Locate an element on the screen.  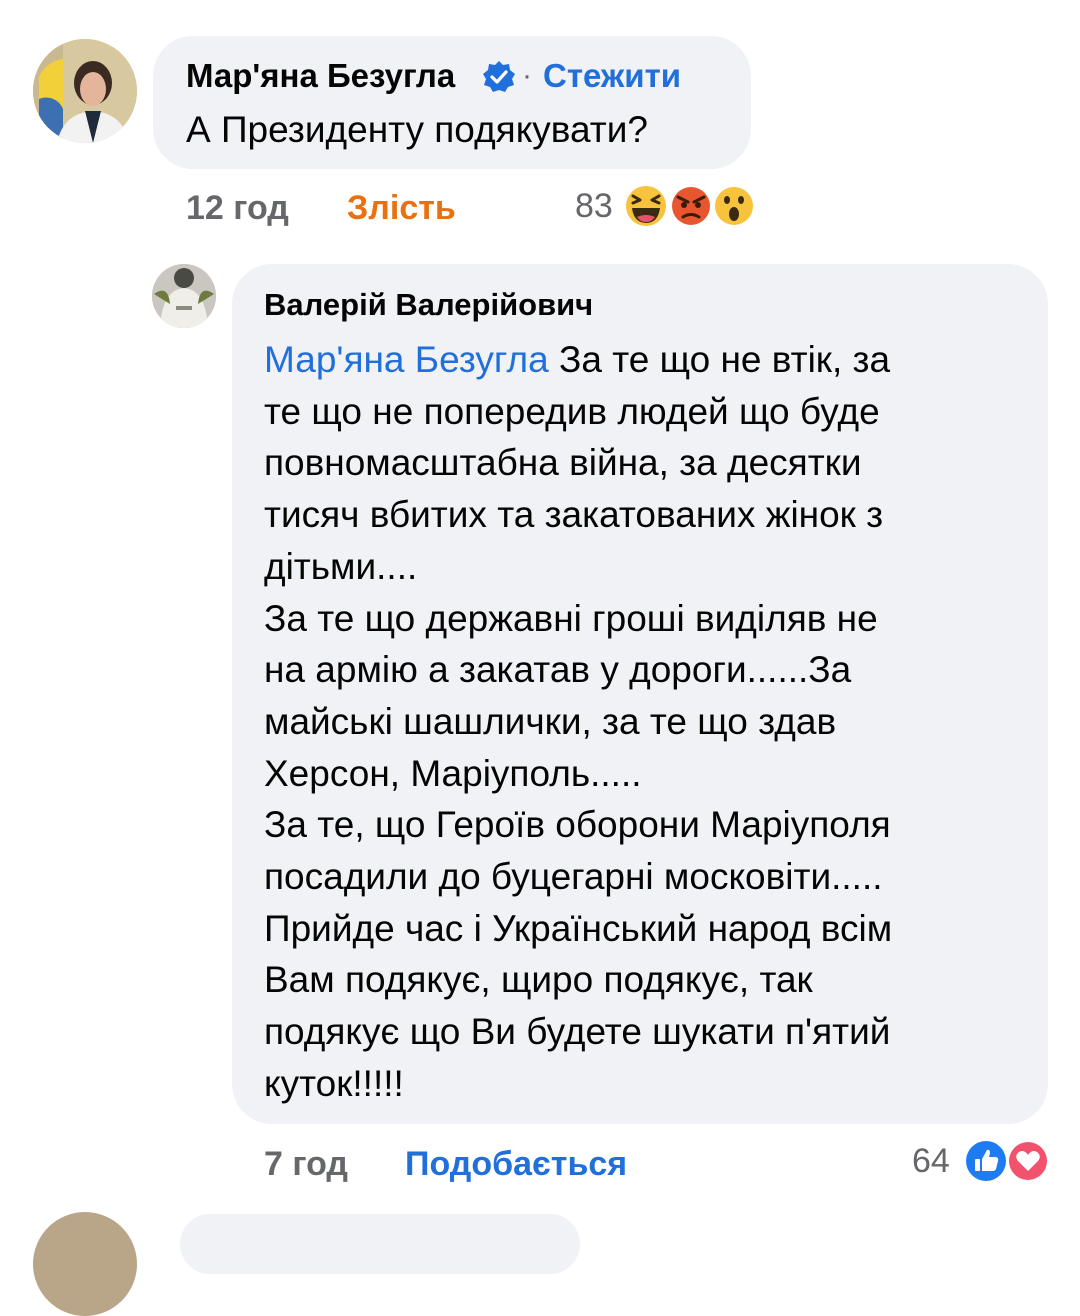
comment-line: куток!!!!! is located at coordinates (334, 1083).